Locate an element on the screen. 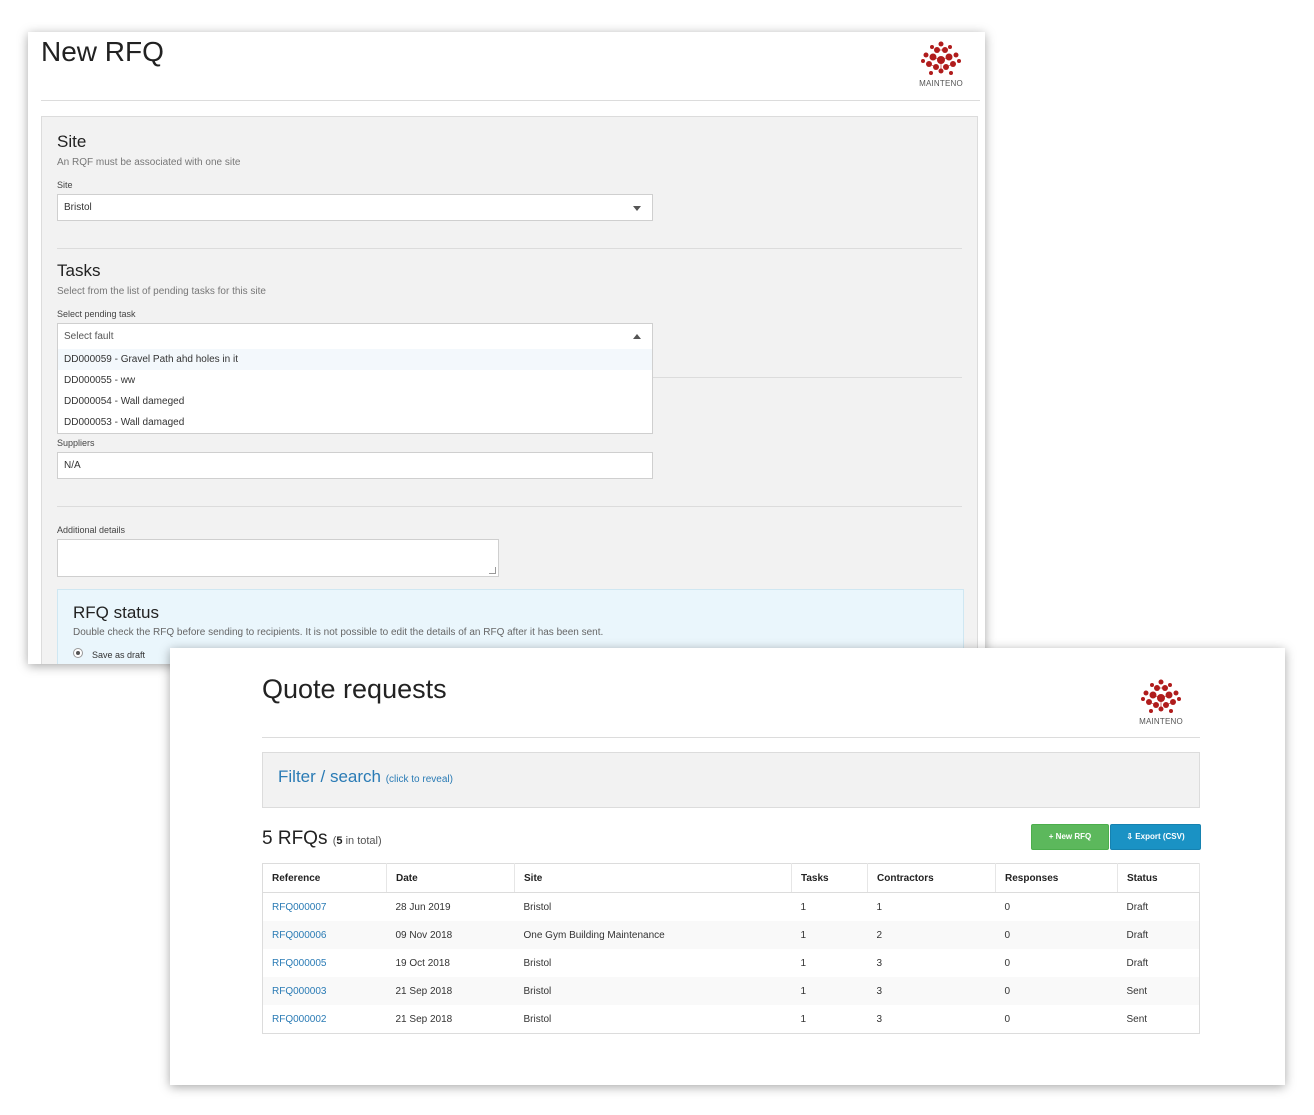  page-title: Quote requests is located at coordinates (354, 689).